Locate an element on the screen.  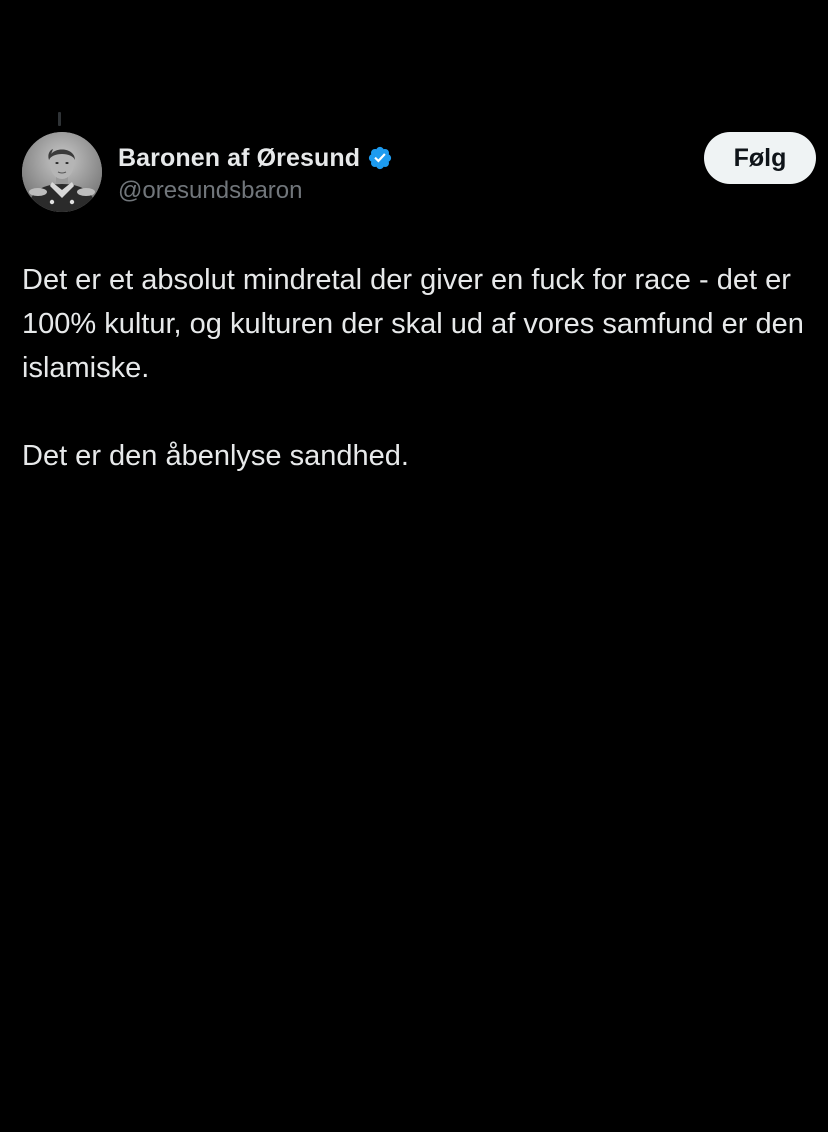
author-names: Baronen af Øresund @oresundsbaron is located at coordinates (255, 173).